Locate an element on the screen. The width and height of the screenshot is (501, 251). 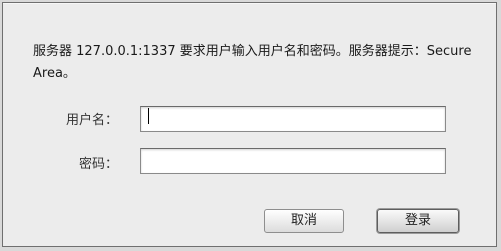
password-label: 密码： is located at coordinates (98, 164).